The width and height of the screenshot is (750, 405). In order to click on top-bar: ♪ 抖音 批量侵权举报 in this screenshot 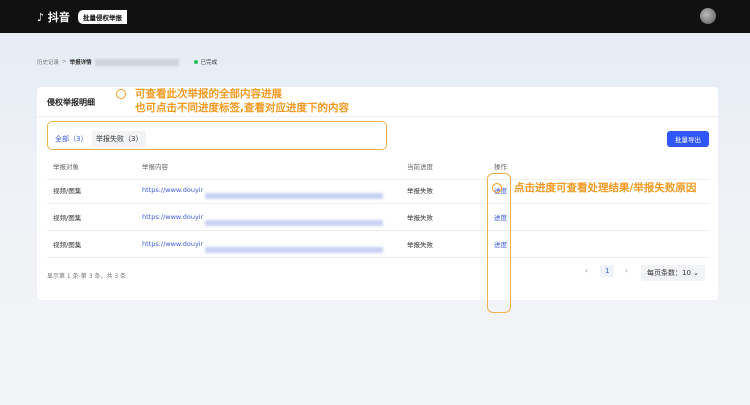, I will do `click(375, 16)`.